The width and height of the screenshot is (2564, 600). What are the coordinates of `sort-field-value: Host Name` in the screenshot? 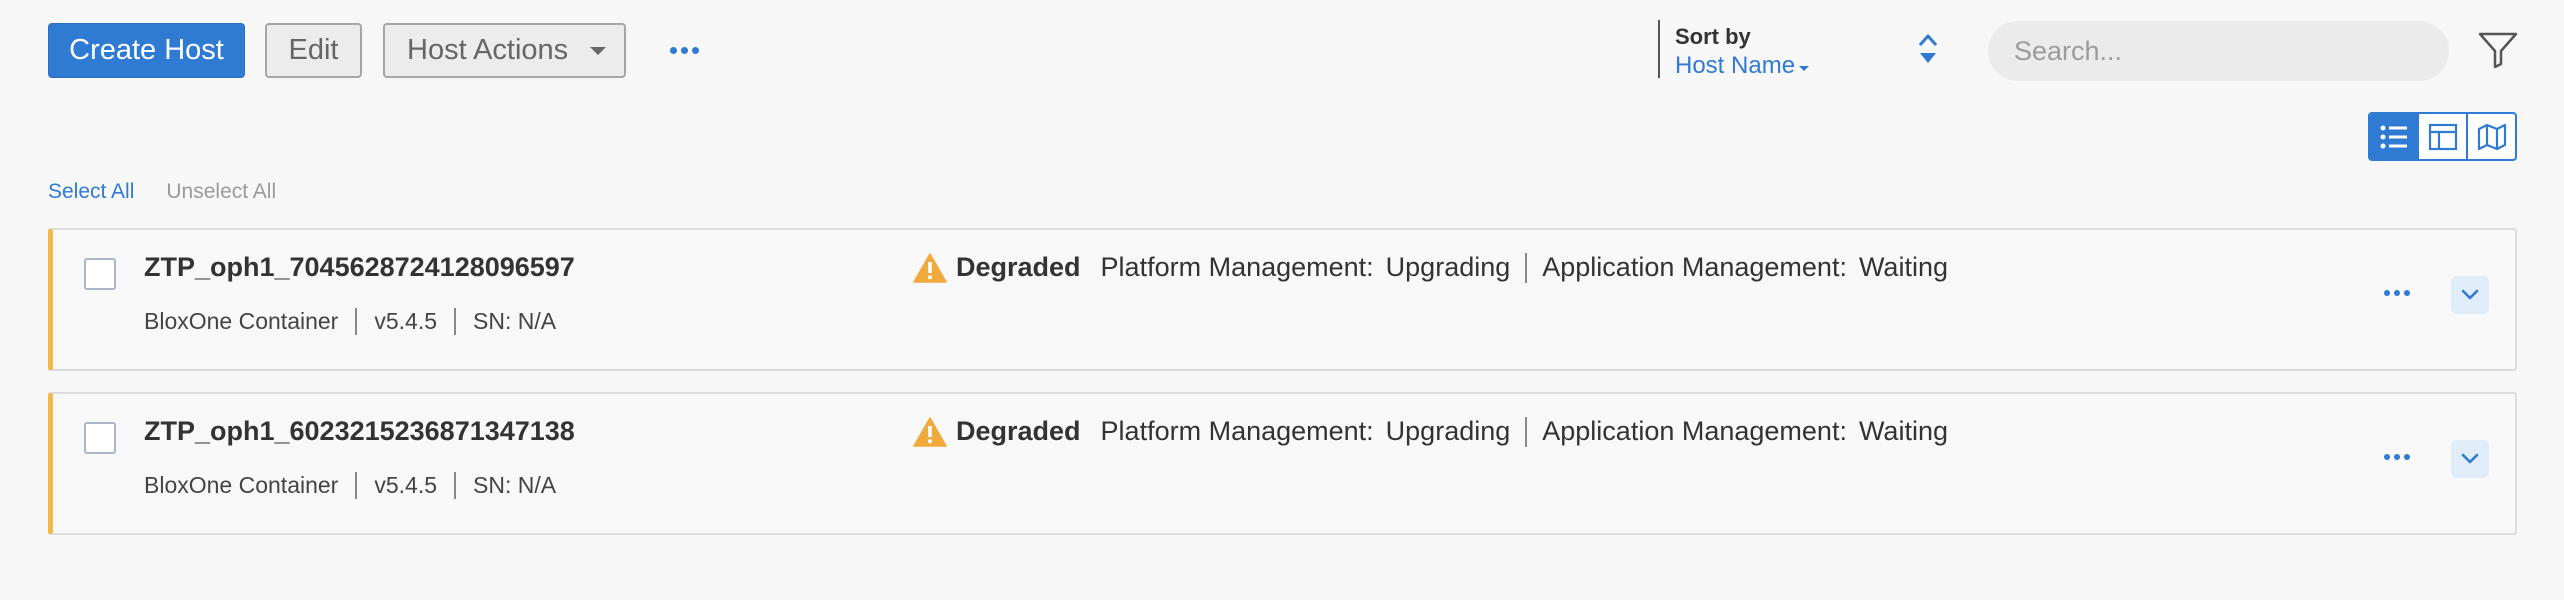 It's located at (1735, 65).